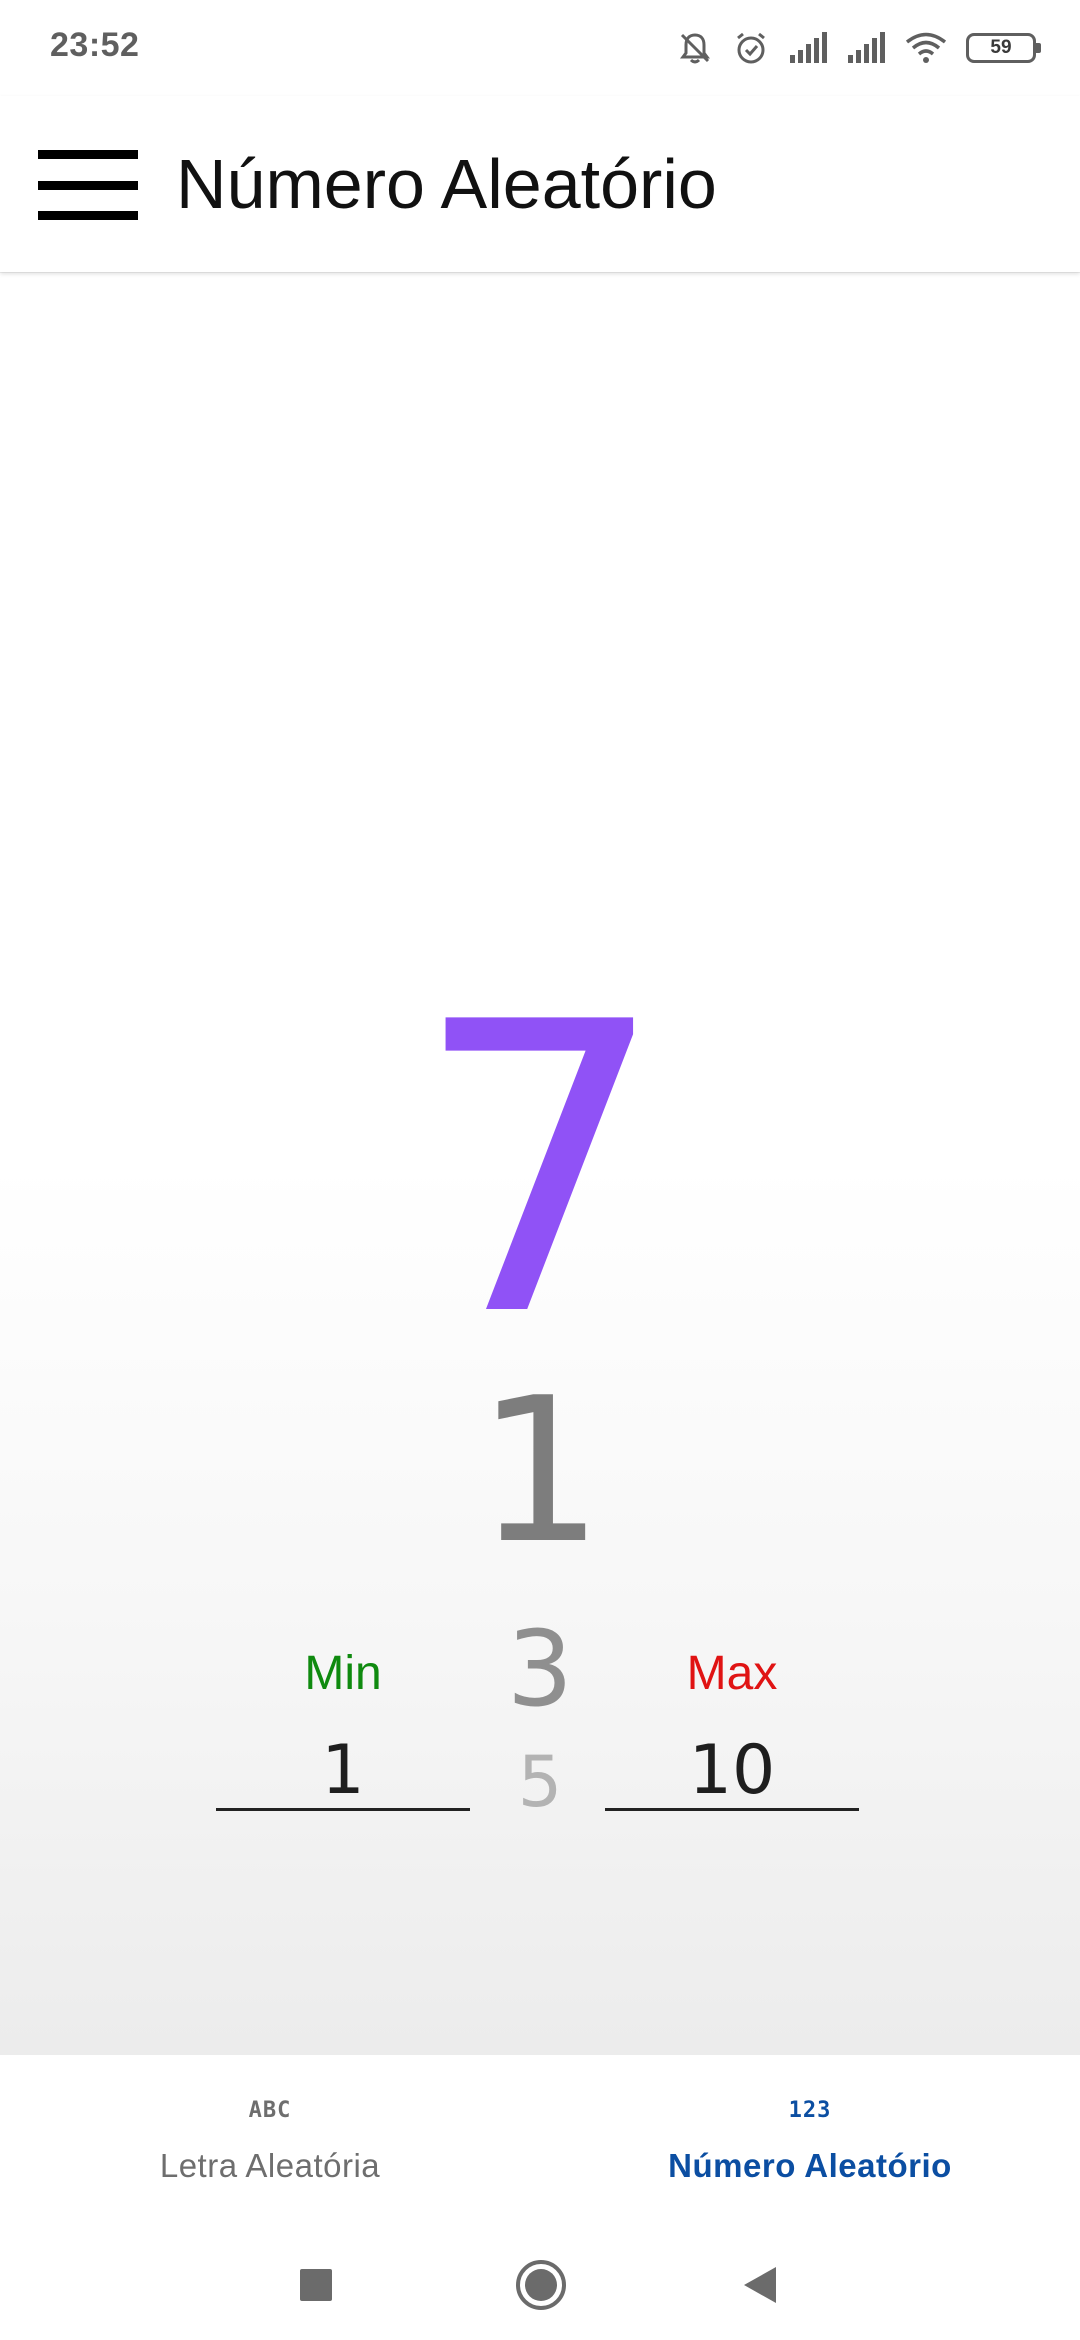  What do you see at coordinates (343, 1771) in the screenshot?
I see `min-input` at bounding box center [343, 1771].